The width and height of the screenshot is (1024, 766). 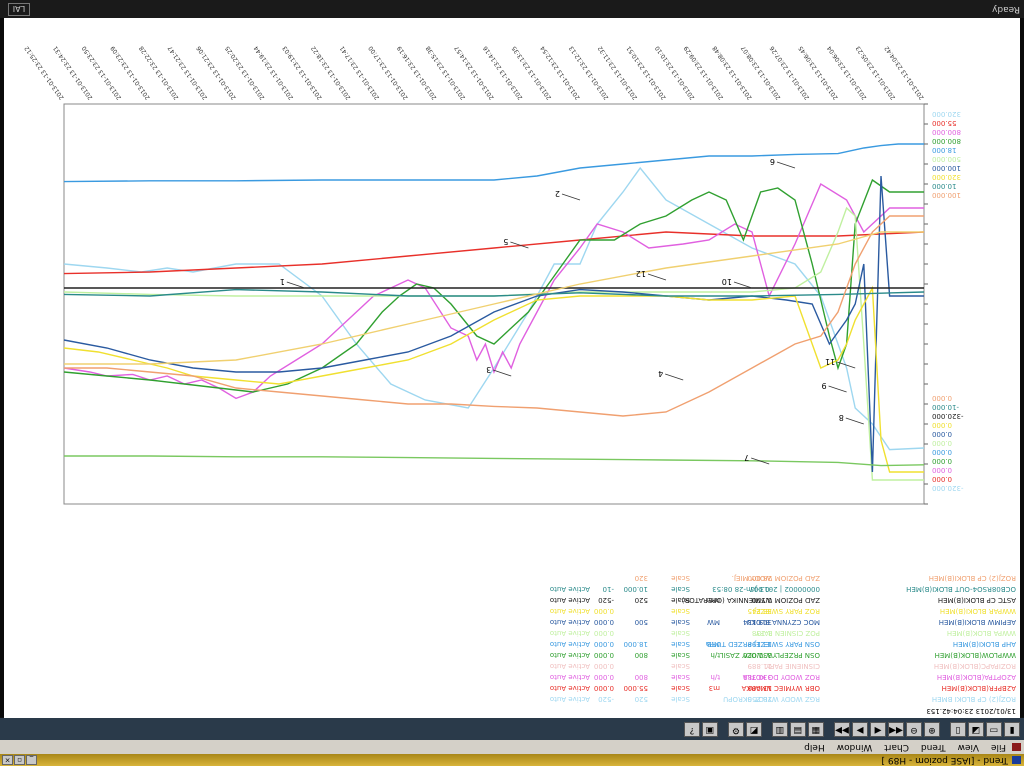 I want to click on open-icon: ◪, so click(x=976, y=729).